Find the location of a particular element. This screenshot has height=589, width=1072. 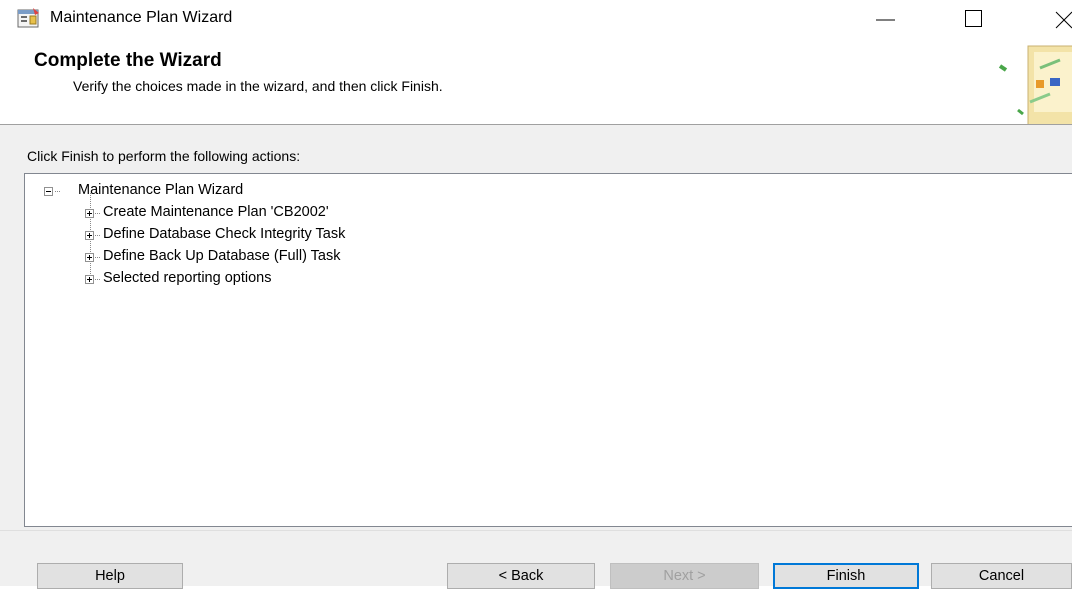

tree-node-label: Create Maintenance Plan 'CB2002' is located at coordinates (216, 212).